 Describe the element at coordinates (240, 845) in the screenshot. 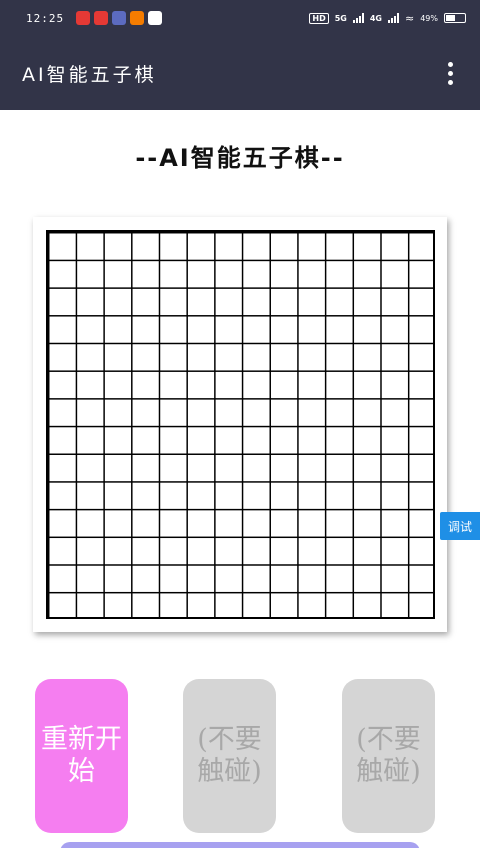

I see `bottom-button-partial` at that location.